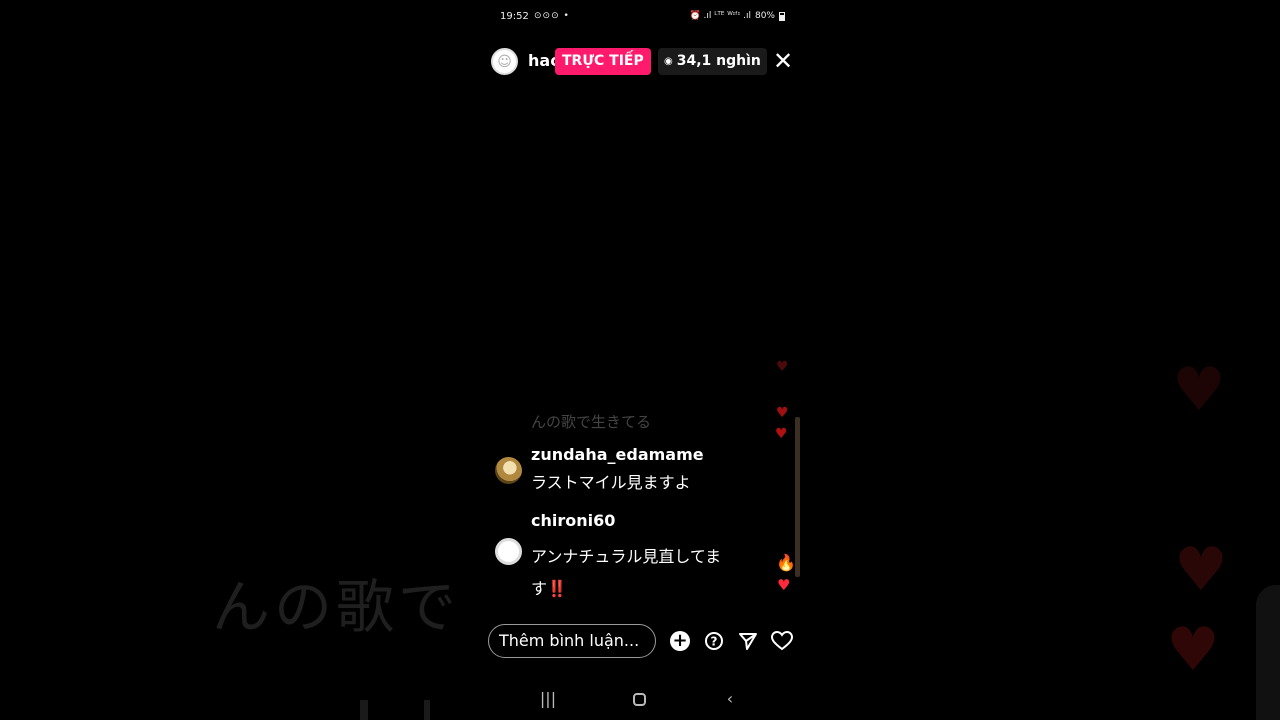 Image resolution: width=1280 pixels, height=720 pixels. I want to click on status-right-group: ⏰ .ıl ᴸᵀᴱ ᵂᶦᶠᶦ .ıl 80%, so click(737, 16).